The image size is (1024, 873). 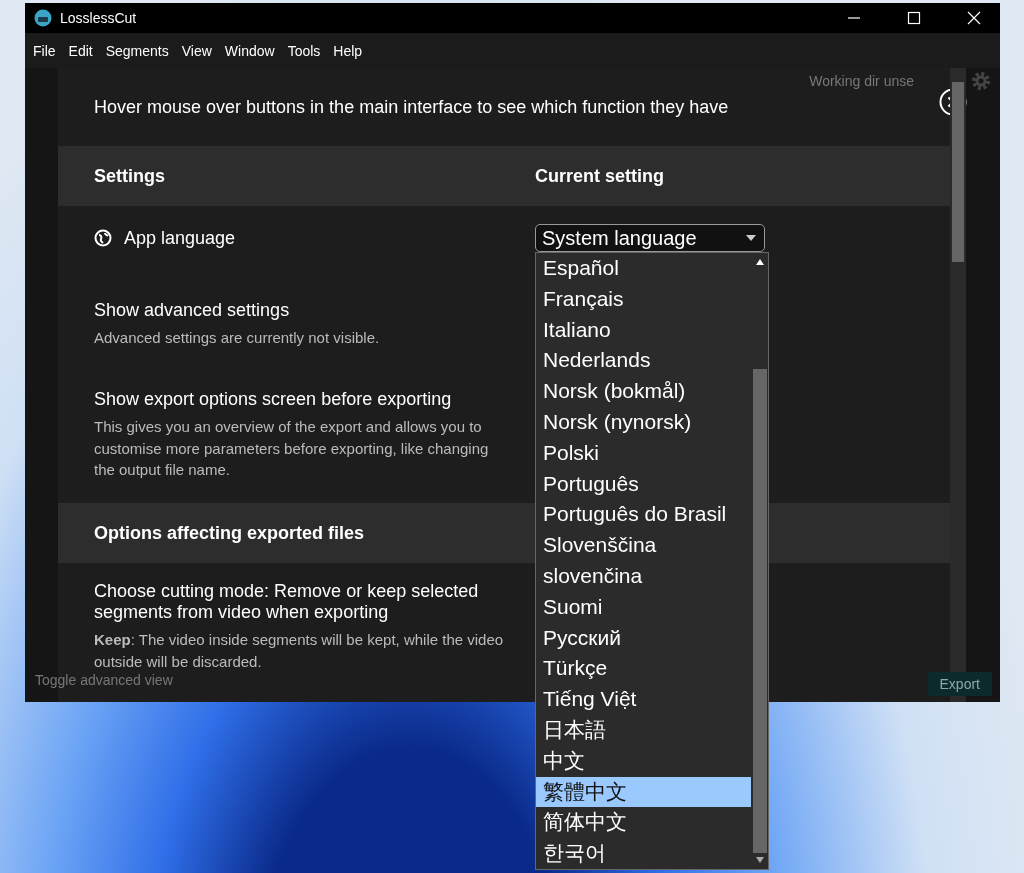 I want to click on export-button: Export, so click(x=959, y=684).